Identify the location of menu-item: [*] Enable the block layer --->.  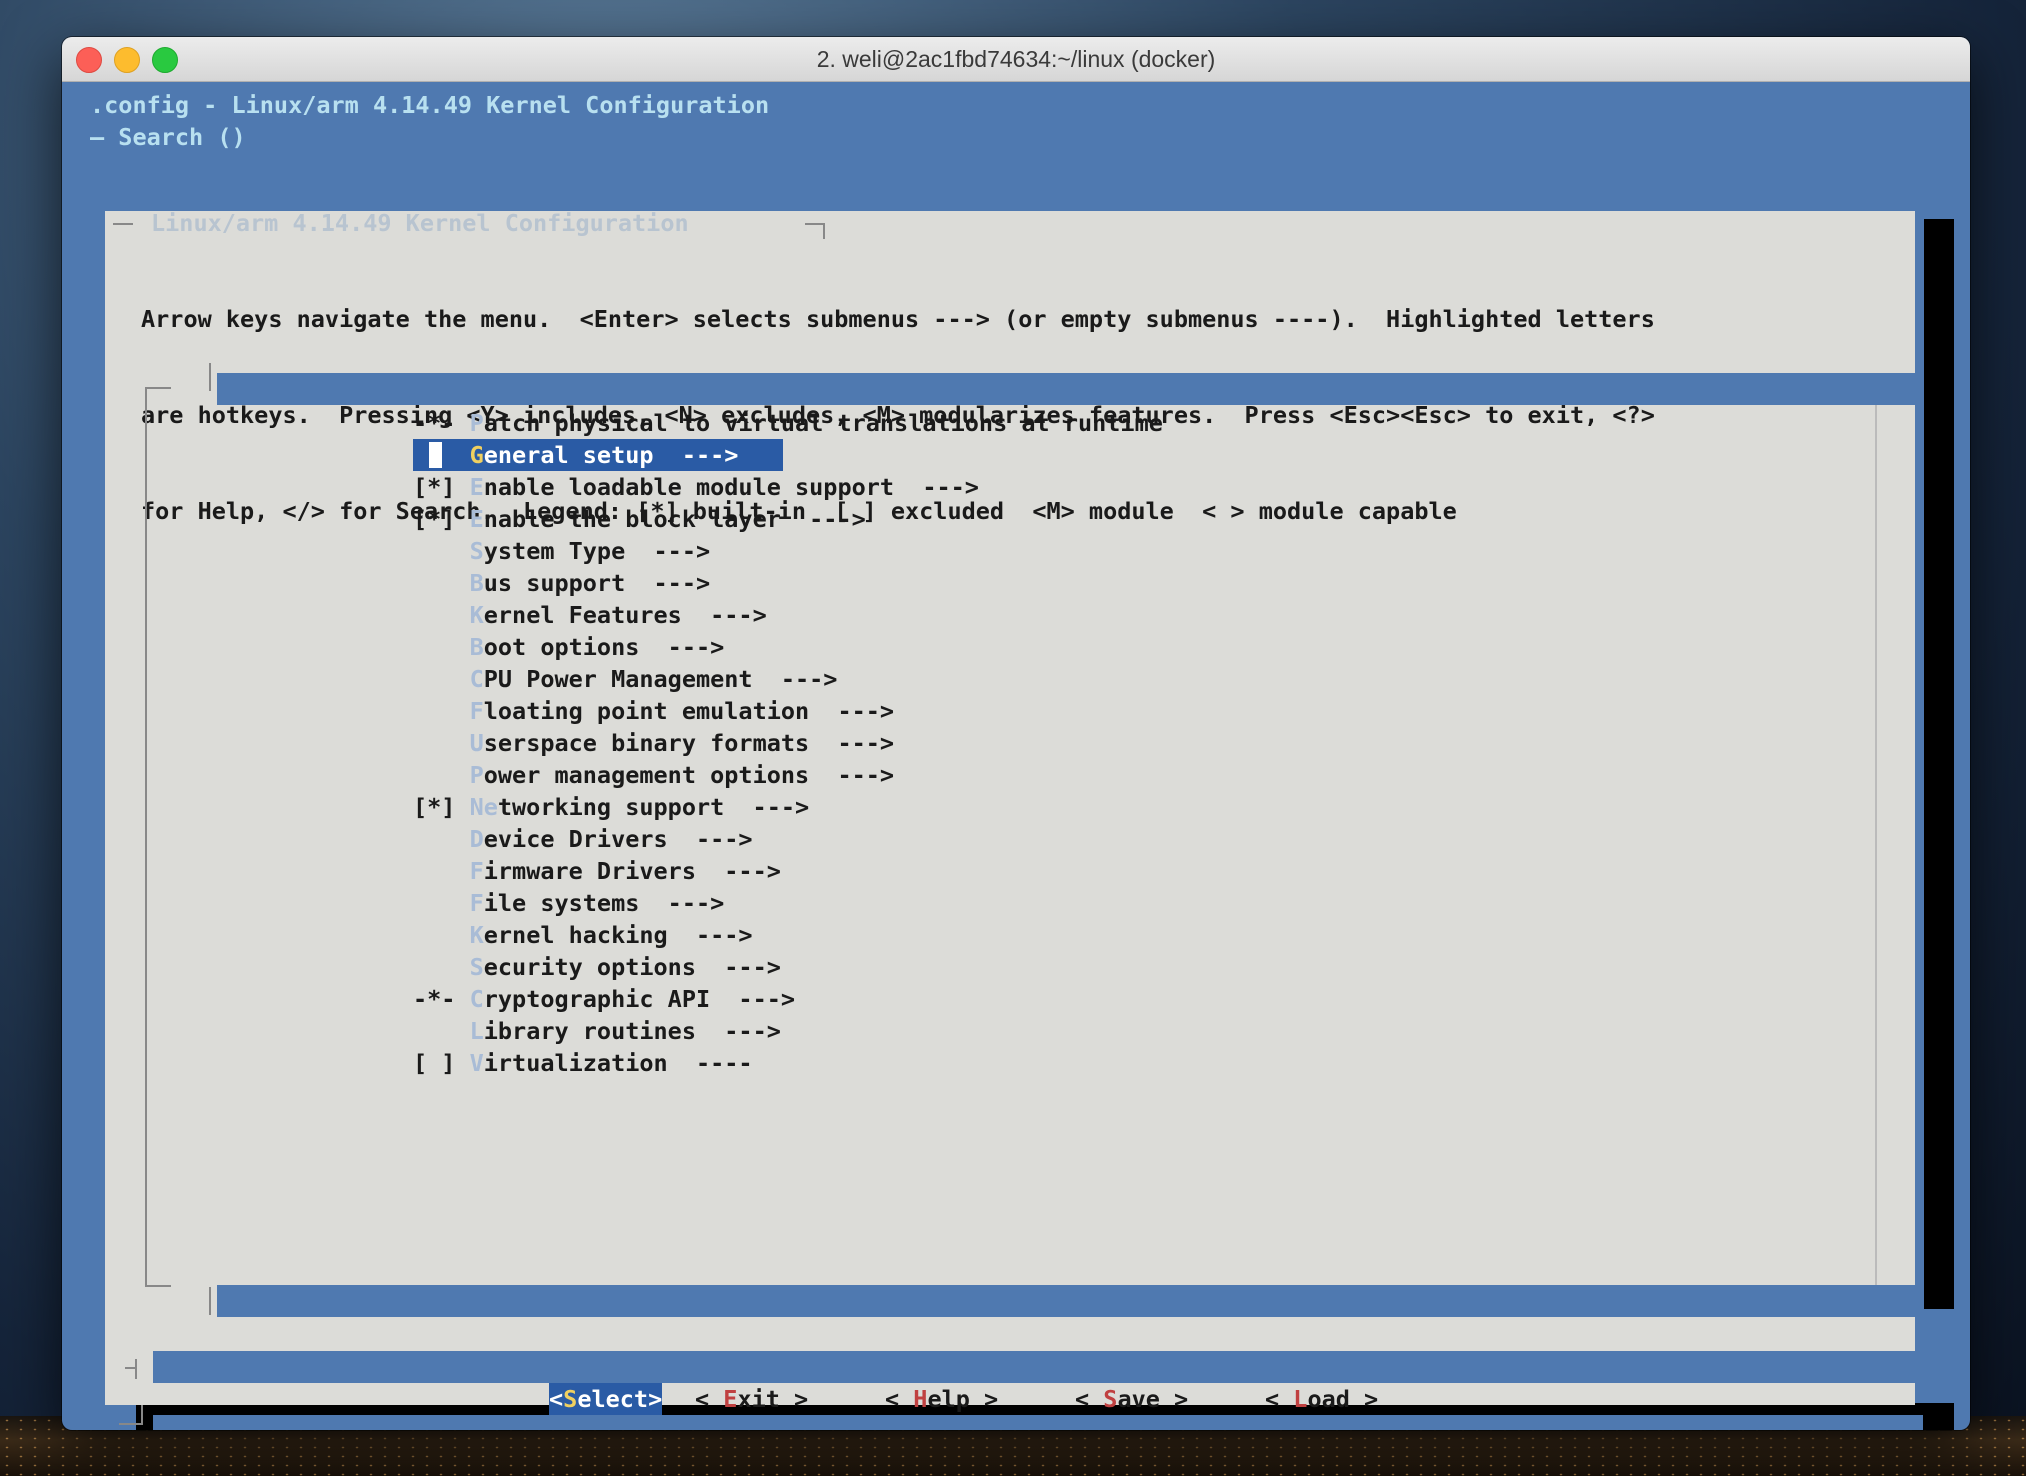
(788, 519).